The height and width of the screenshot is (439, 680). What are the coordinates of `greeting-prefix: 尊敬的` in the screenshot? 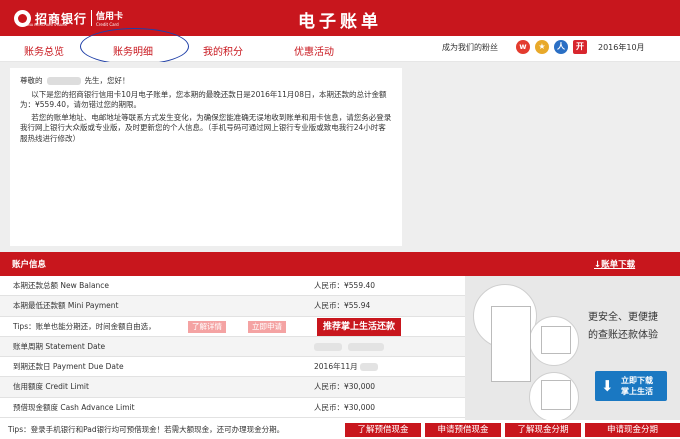 It's located at (31, 80).